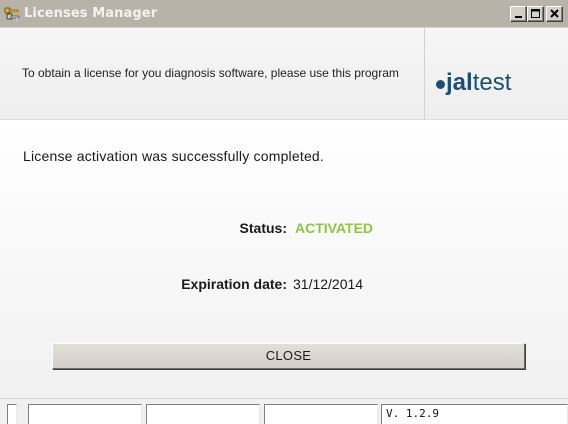 This screenshot has height=424, width=568. What do you see at coordinates (459, 82) in the screenshot?
I see `logo-bold-text: jal` at bounding box center [459, 82].